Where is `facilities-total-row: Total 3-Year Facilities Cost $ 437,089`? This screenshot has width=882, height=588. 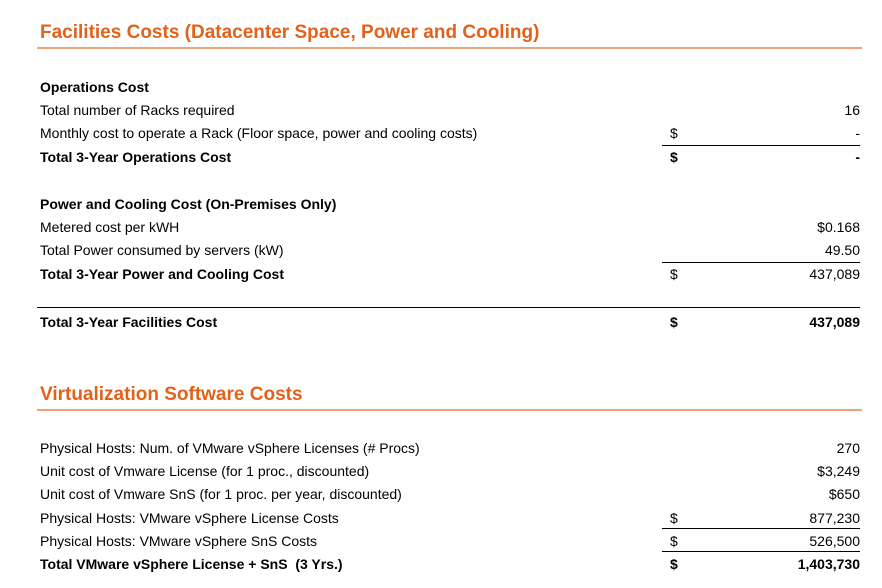 facilities-total-row: Total 3-Year Facilities Cost $ 437,089 is located at coordinates (450, 322).